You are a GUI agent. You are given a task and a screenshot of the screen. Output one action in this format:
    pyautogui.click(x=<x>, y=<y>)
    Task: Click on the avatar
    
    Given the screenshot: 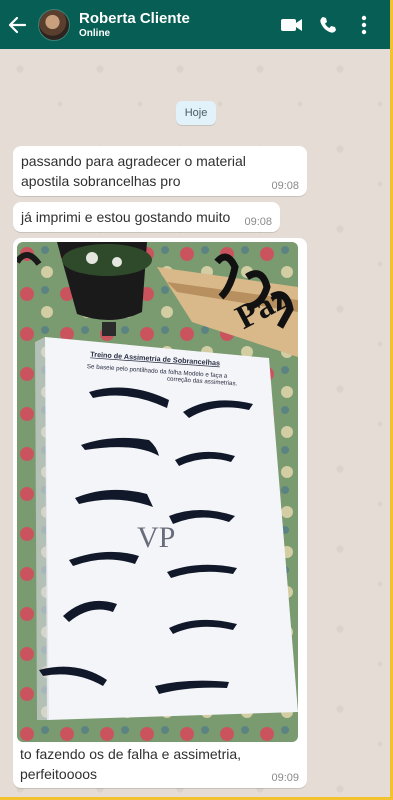 What is the action you would take?
    pyautogui.click(x=54, y=24)
    